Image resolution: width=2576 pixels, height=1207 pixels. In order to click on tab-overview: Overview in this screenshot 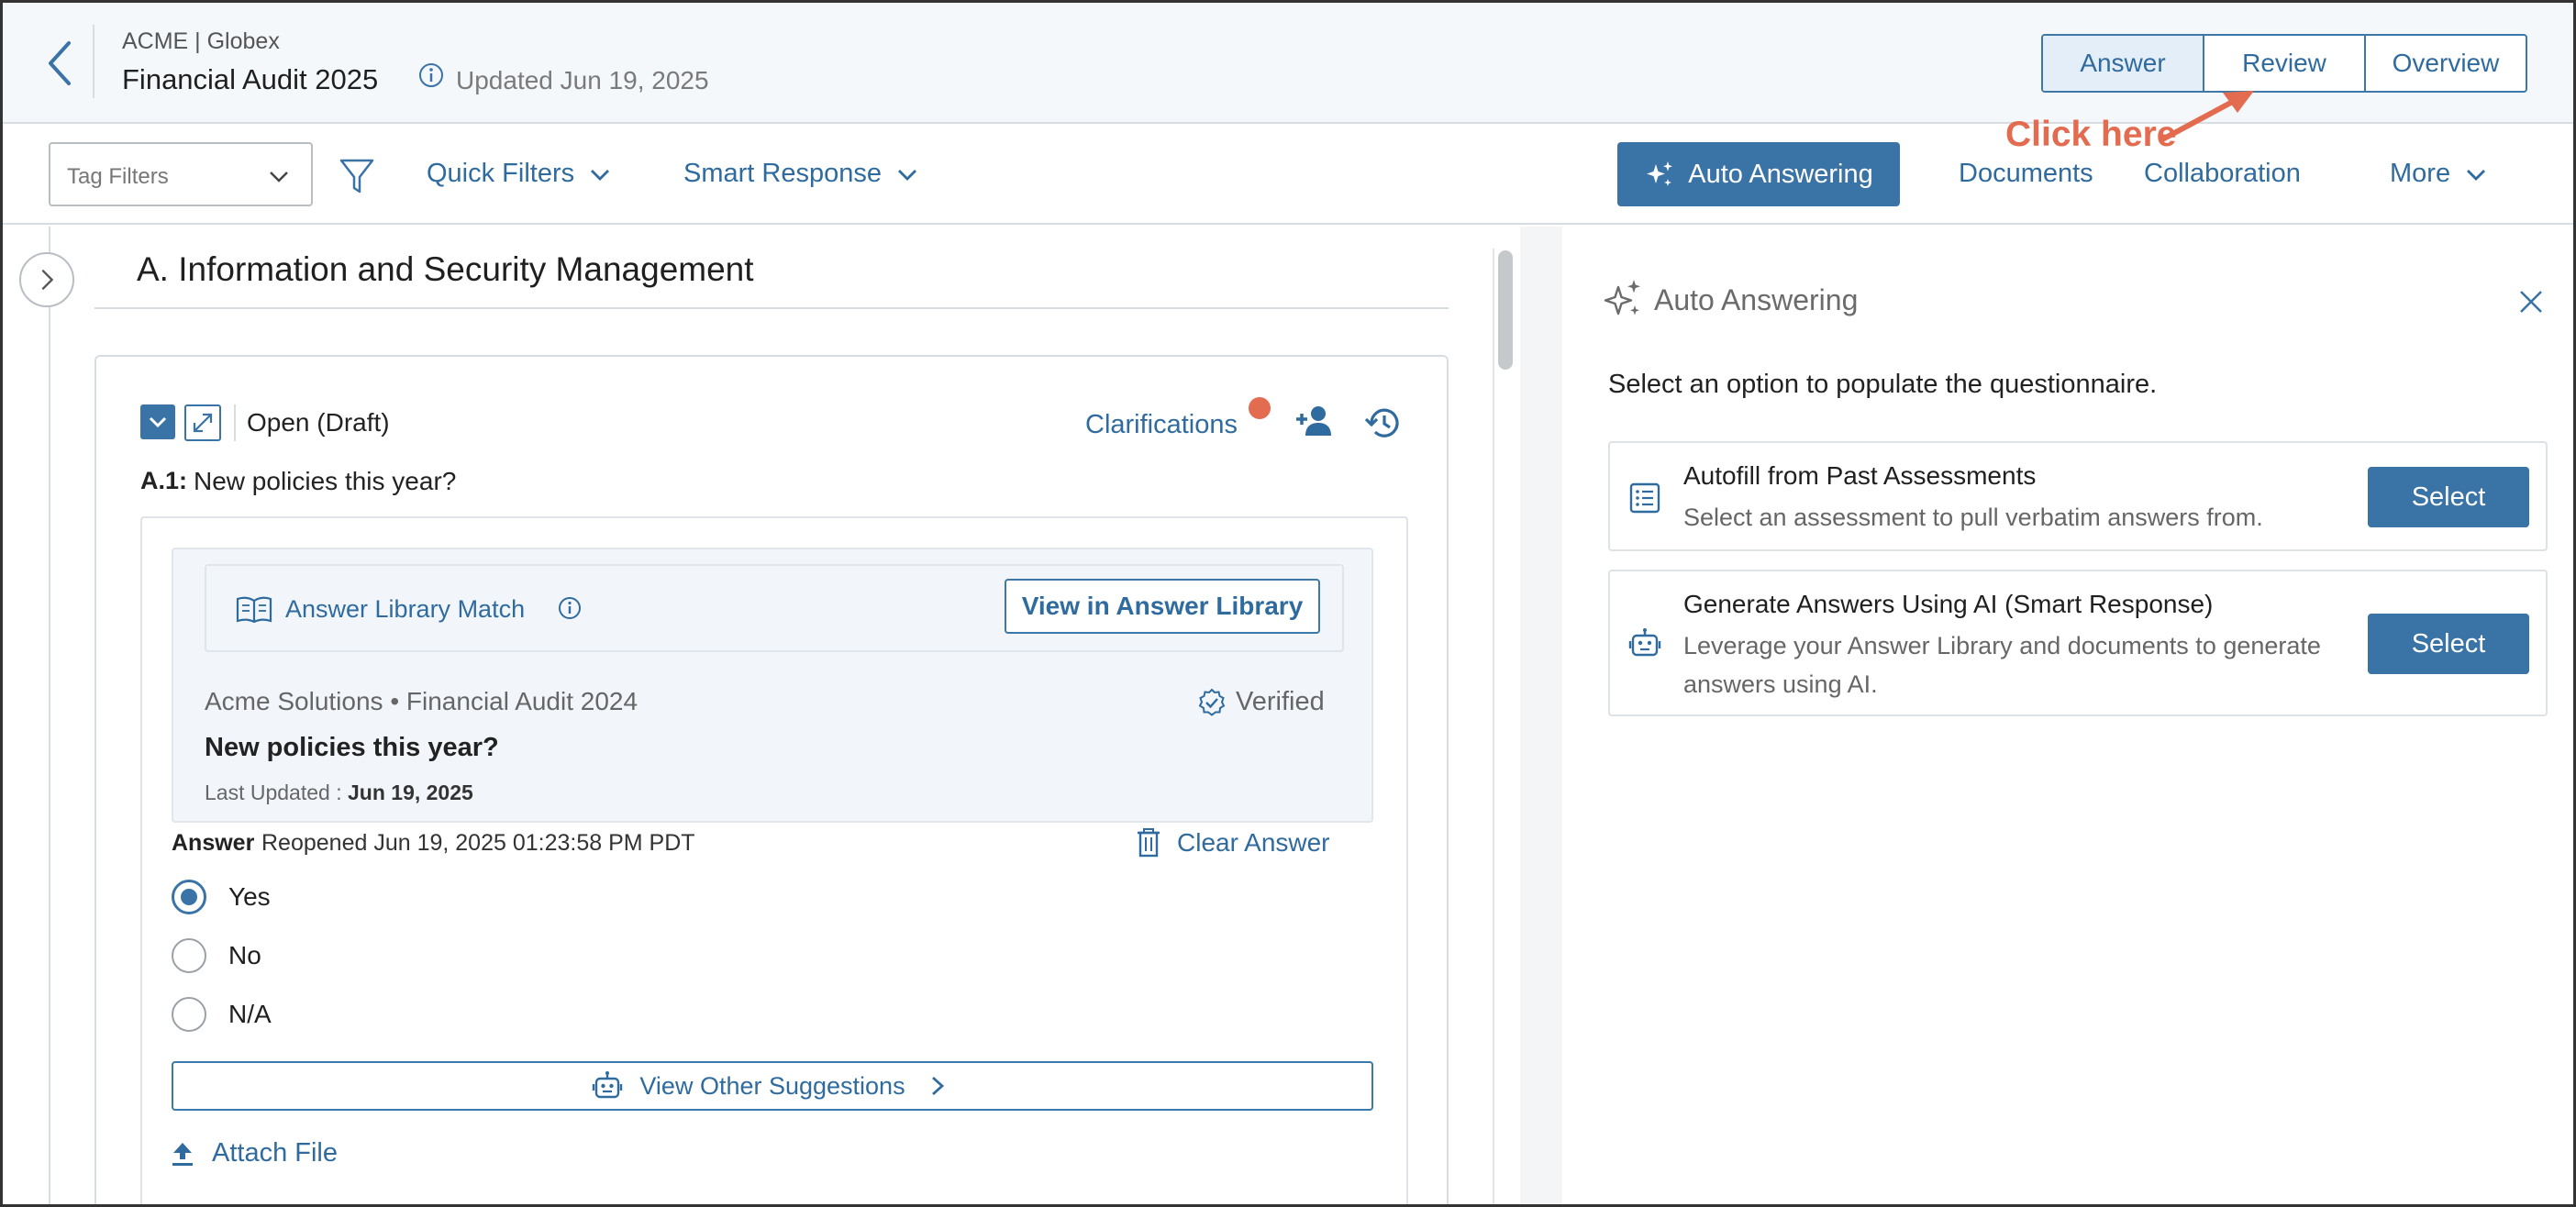, I will do `click(2446, 63)`.